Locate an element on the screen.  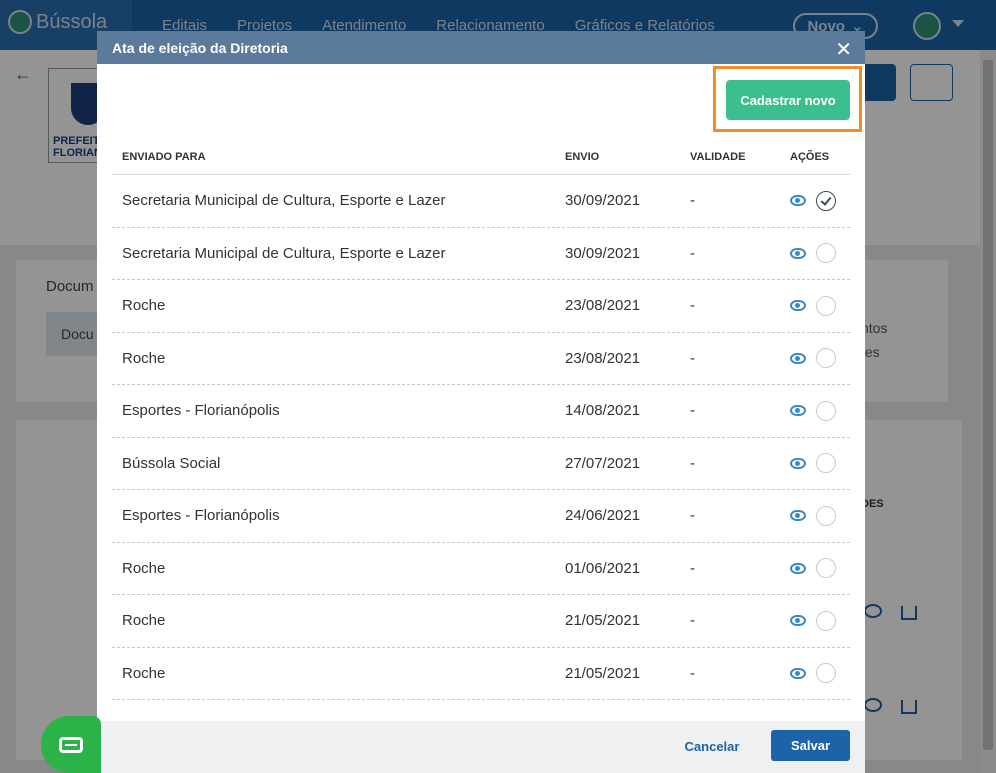
table-row: Esportes - Florianópolis 24/06/2021 - is located at coordinates (481, 516).